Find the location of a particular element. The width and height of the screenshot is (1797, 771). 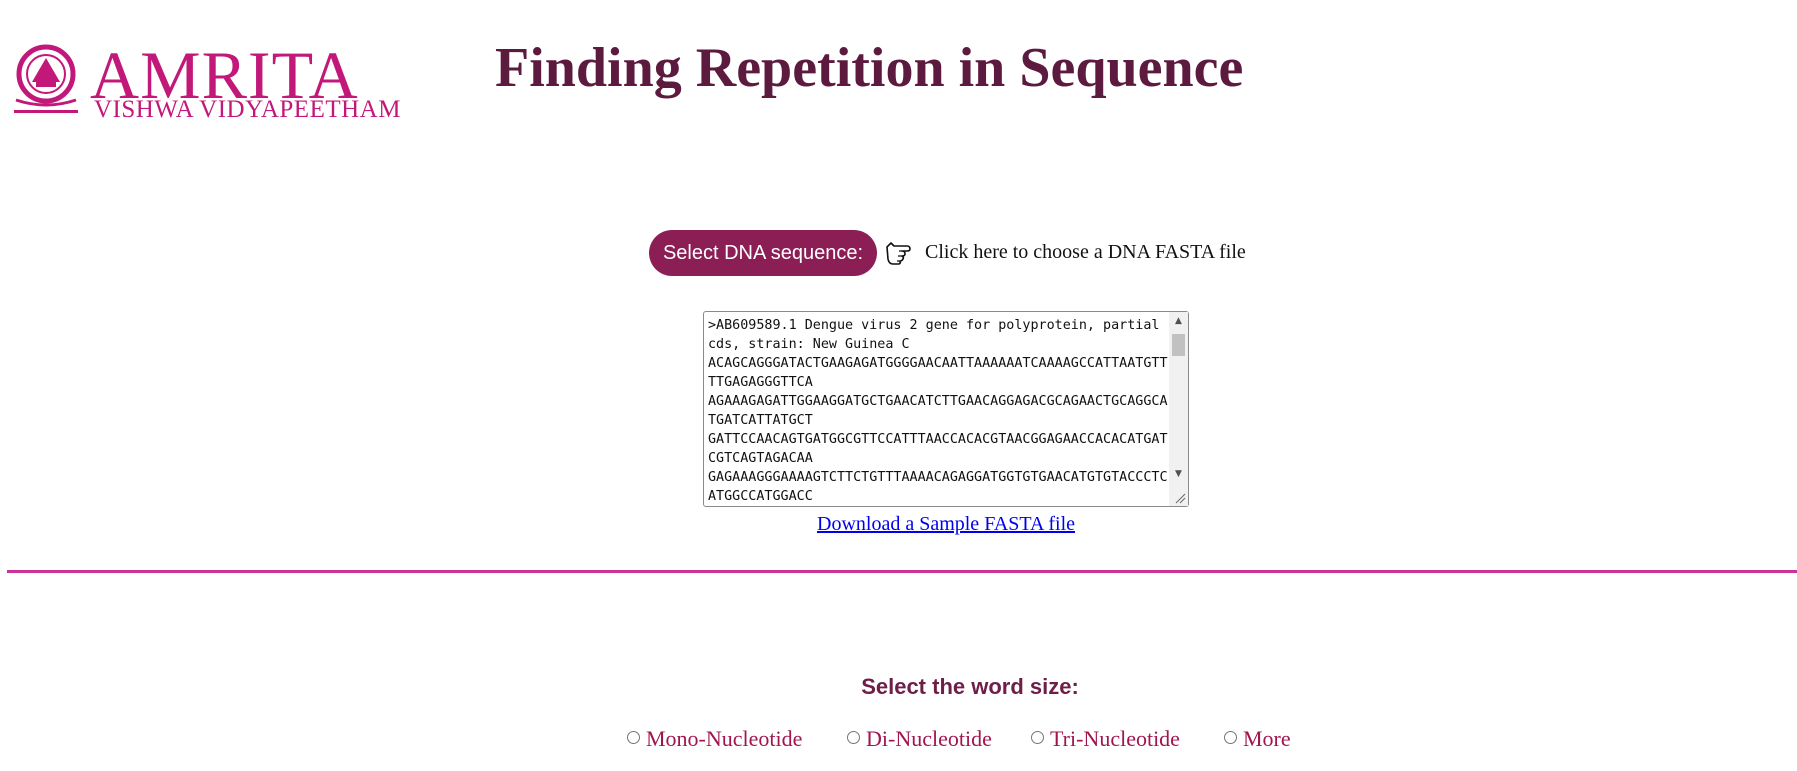

radio-label: More is located at coordinates (1267, 738).